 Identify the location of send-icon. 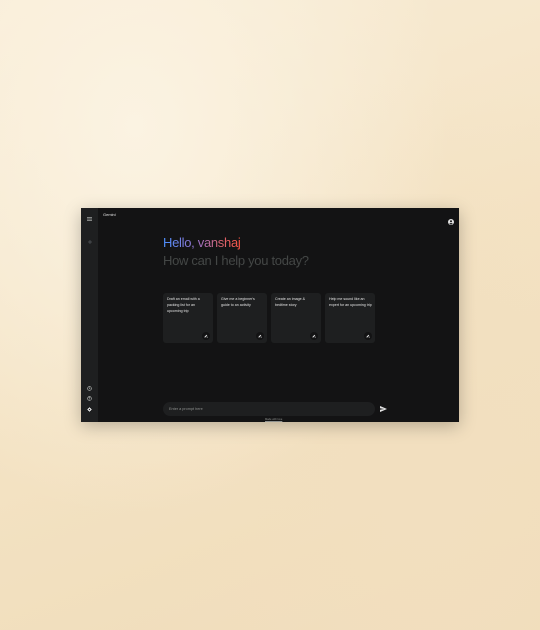
(383, 409).